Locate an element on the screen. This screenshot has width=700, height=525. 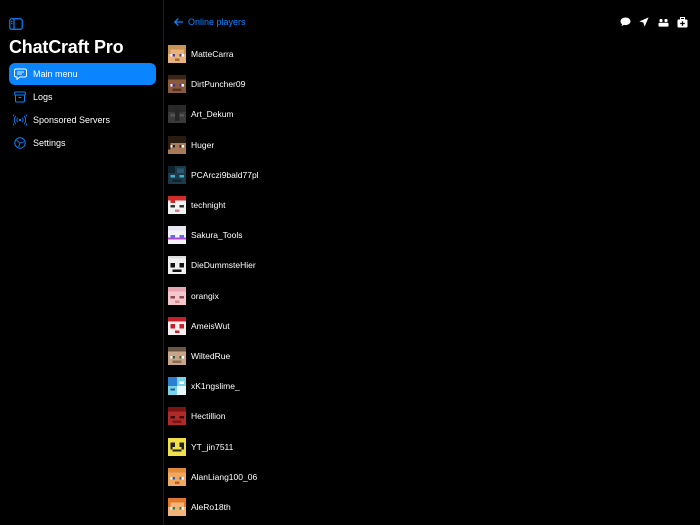
player-row: AleRo18th is located at coordinates (428, 507).